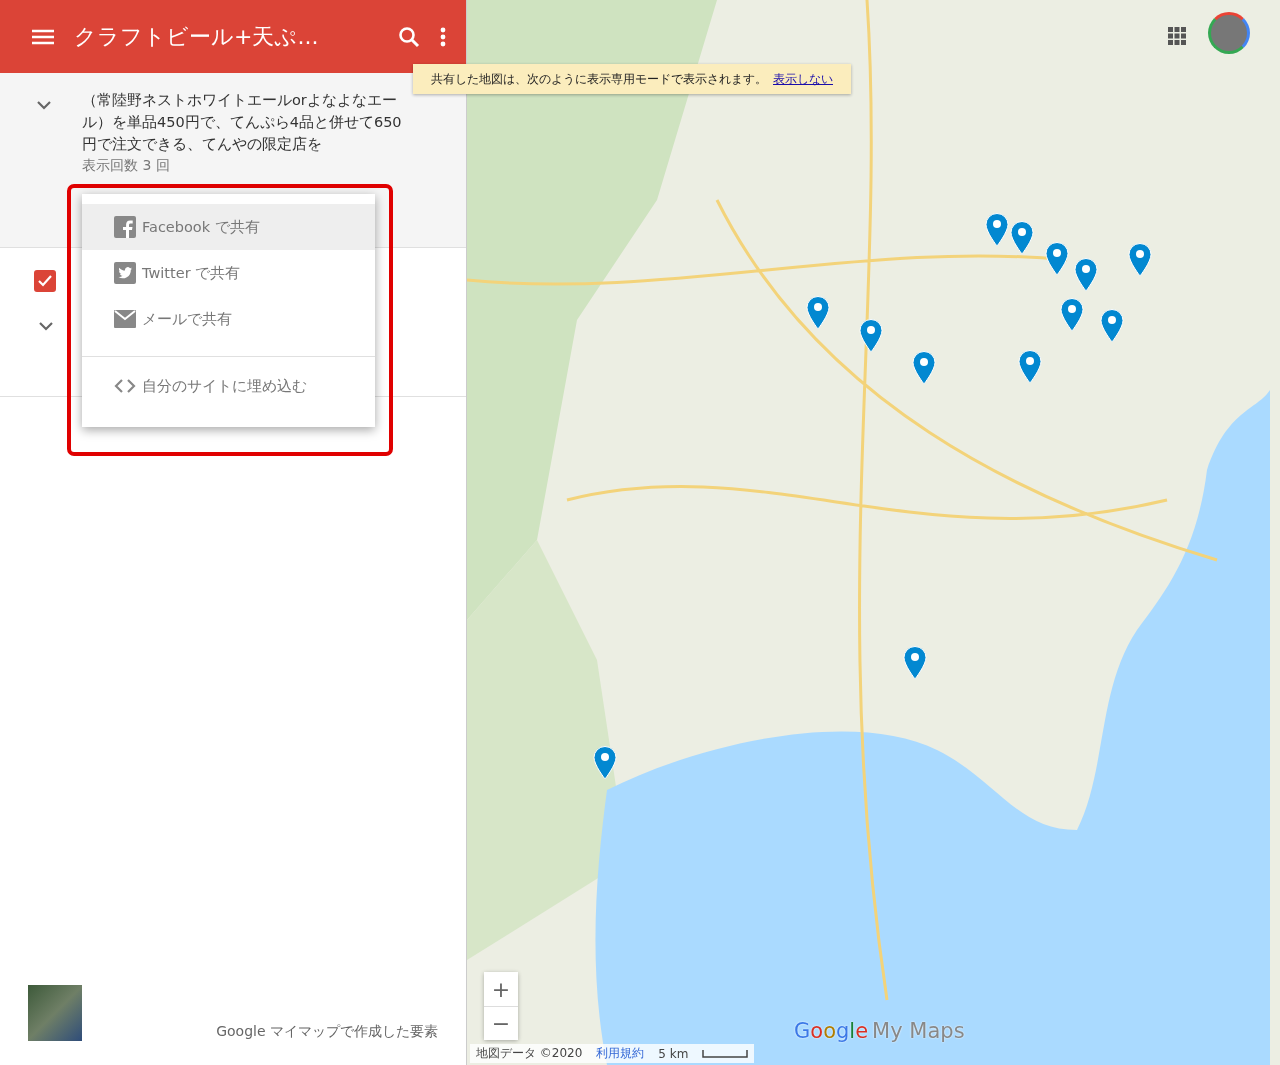 Image resolution: width=1280 pixels, height=1065 pixels. Describe the element at coordinates (43, 36) in the screenshot. I see `menu-icon` at that location.